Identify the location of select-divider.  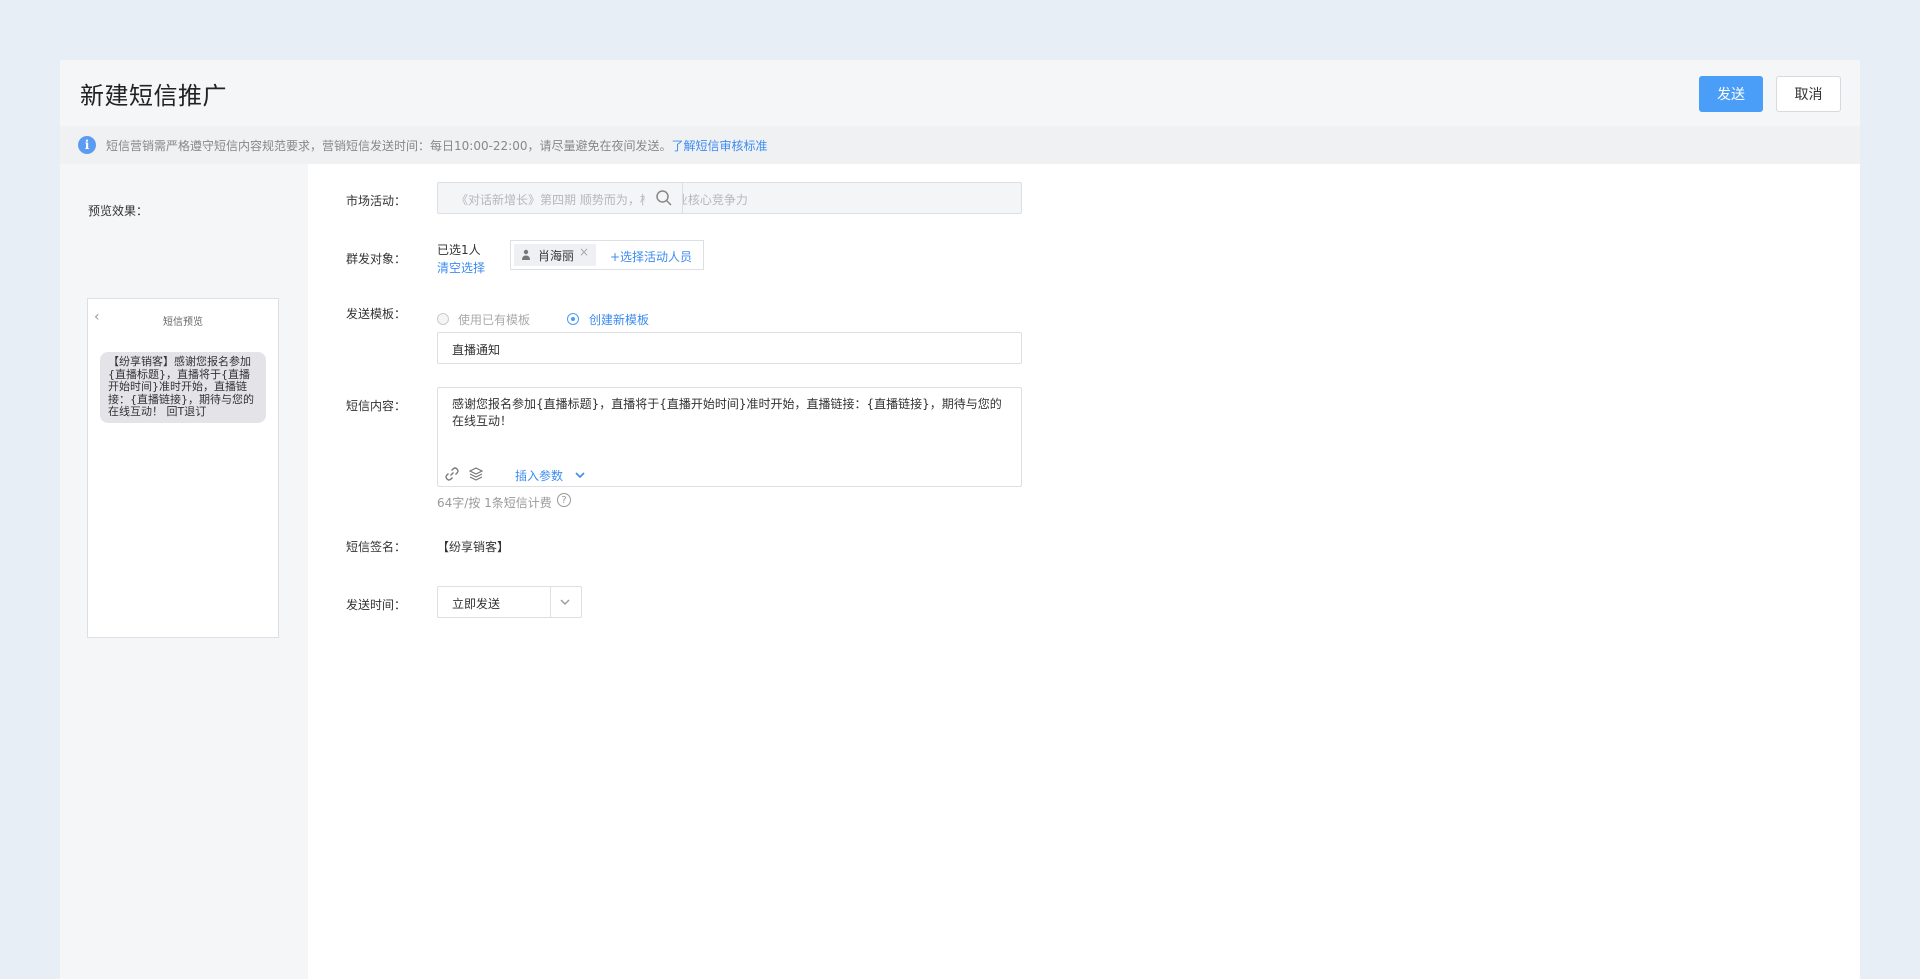
(550, 602).